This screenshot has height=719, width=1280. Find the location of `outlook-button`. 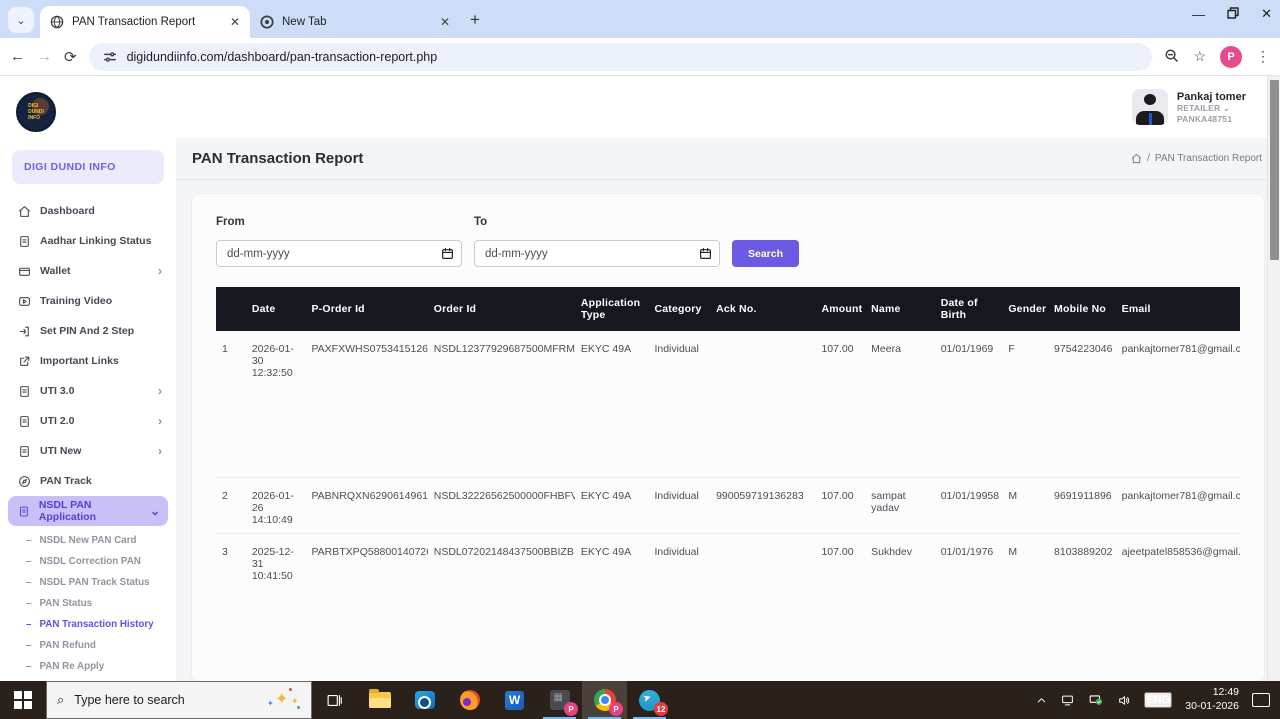

outlook-button is located at coordinates (424, 700).